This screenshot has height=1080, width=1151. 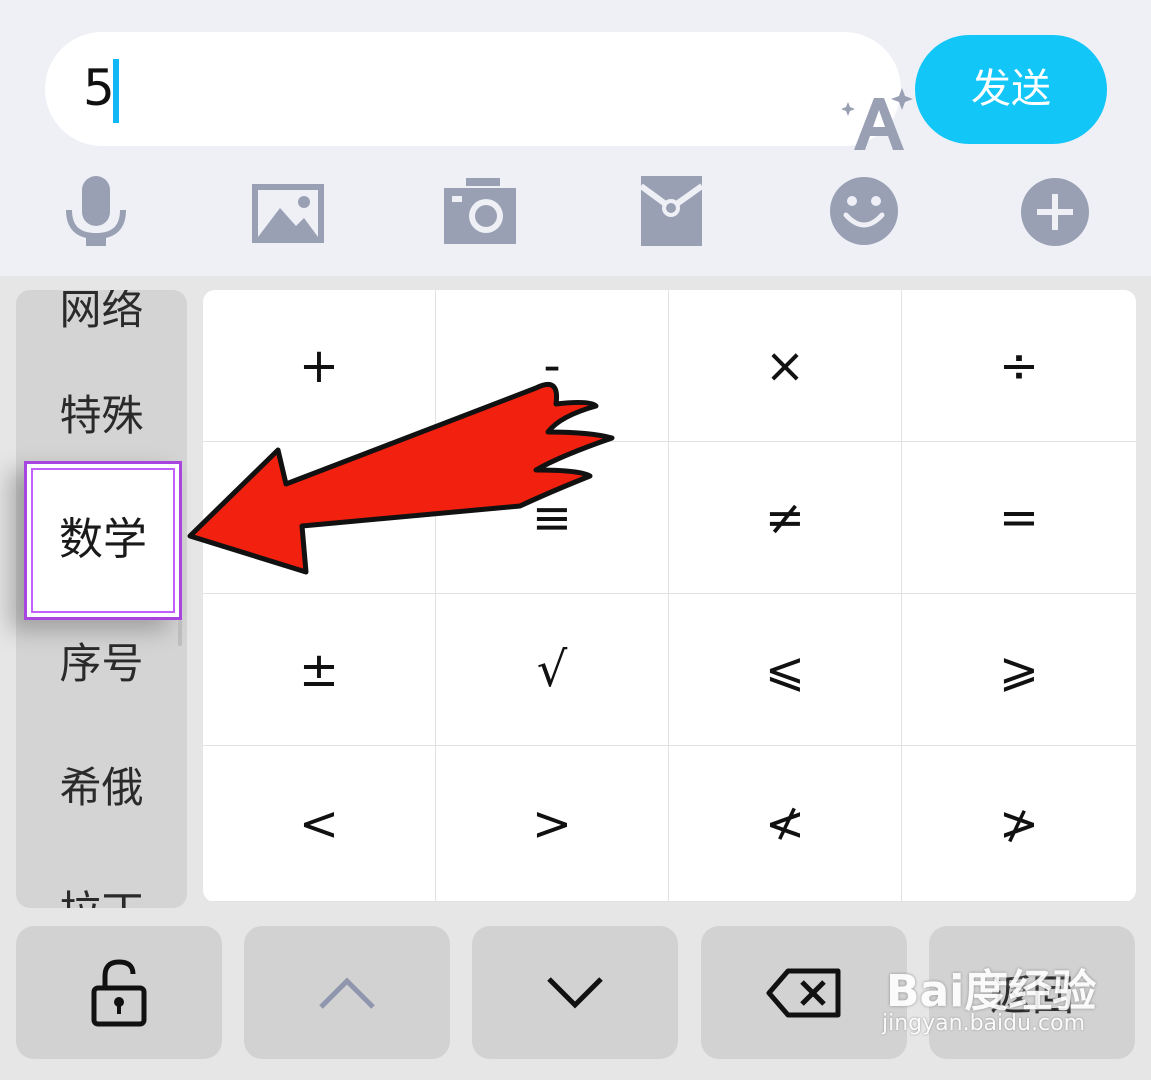 What do you see at coordinates (1055, 212) in the screenshot?
I see `plus-icon` at bounding box center [1055, 212].